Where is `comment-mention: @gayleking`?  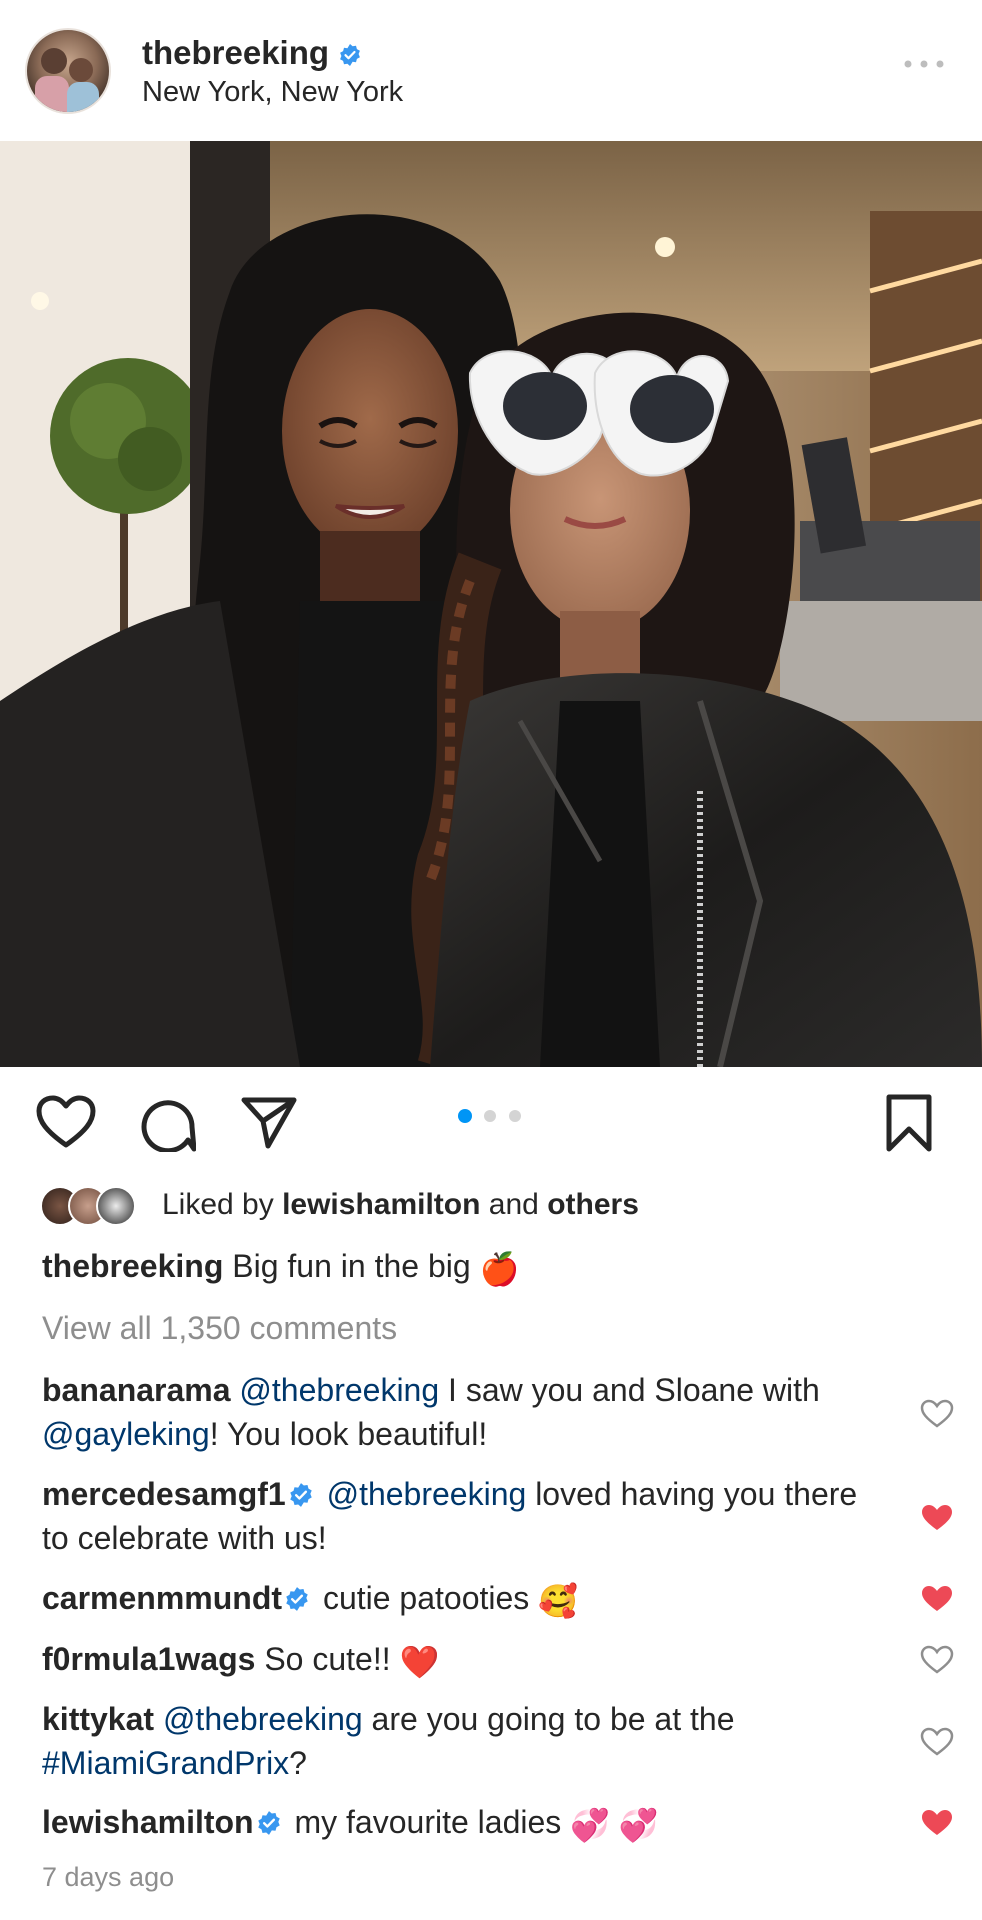 comment-mention: @gayleking is located at coordinates (126, 1434).